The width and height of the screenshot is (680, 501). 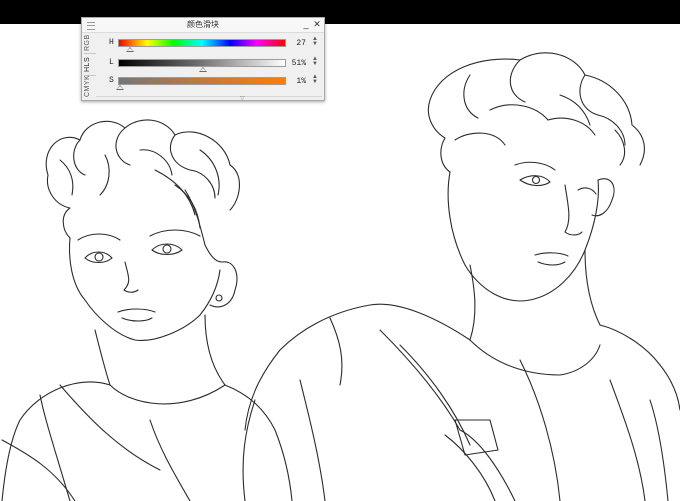 I want to click on right-hair-strokes, so click(x=536, y=112).